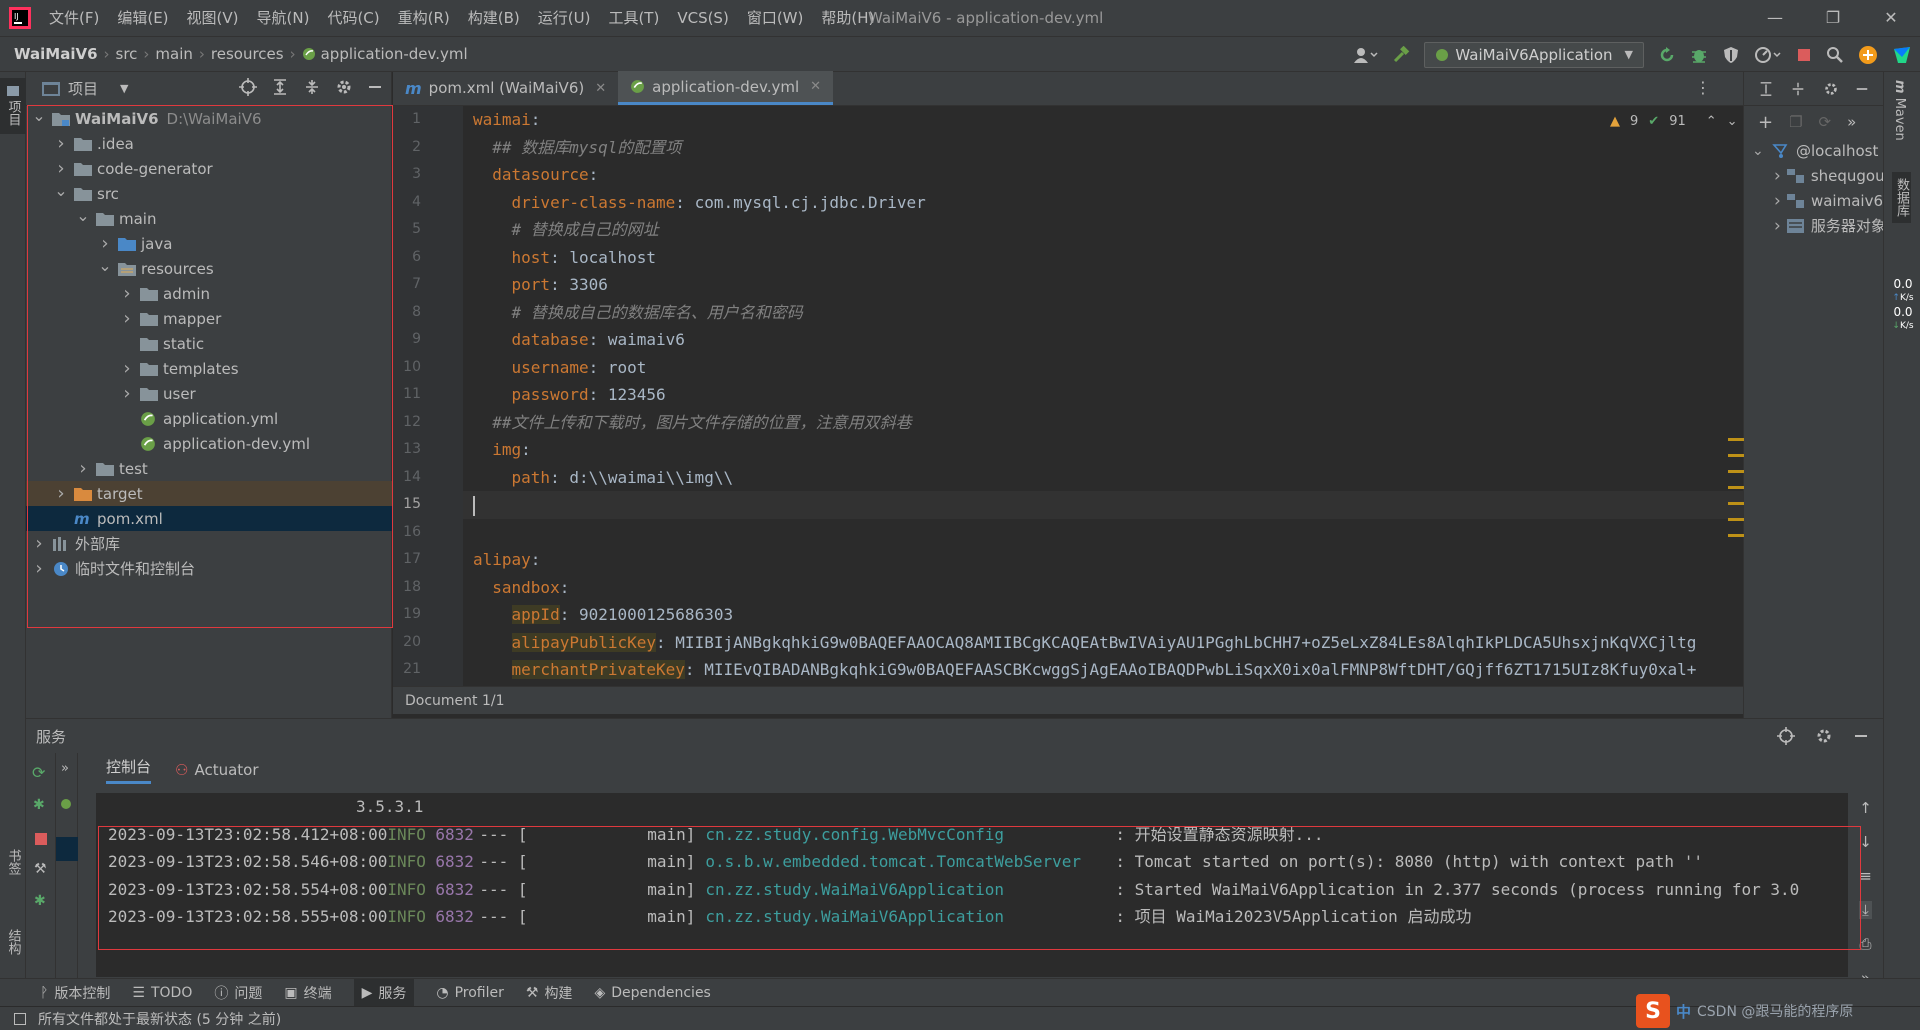  Describe the element at coordinates (67, 849) in the screenshot. I see `selected-service-row` at that location.